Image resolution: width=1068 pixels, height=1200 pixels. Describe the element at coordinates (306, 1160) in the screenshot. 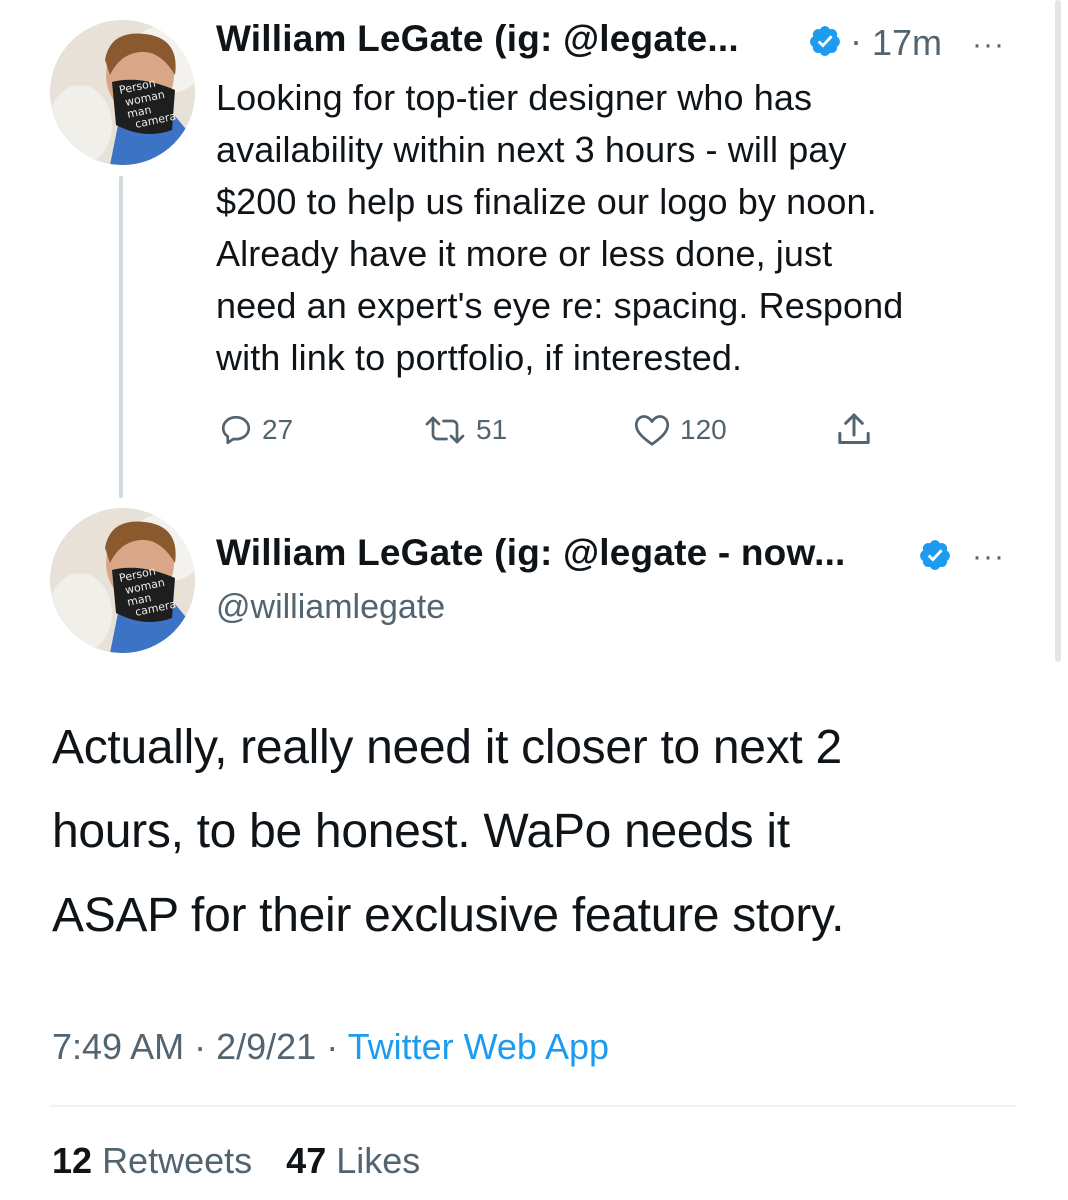

I see `like-total: 47` at that location.